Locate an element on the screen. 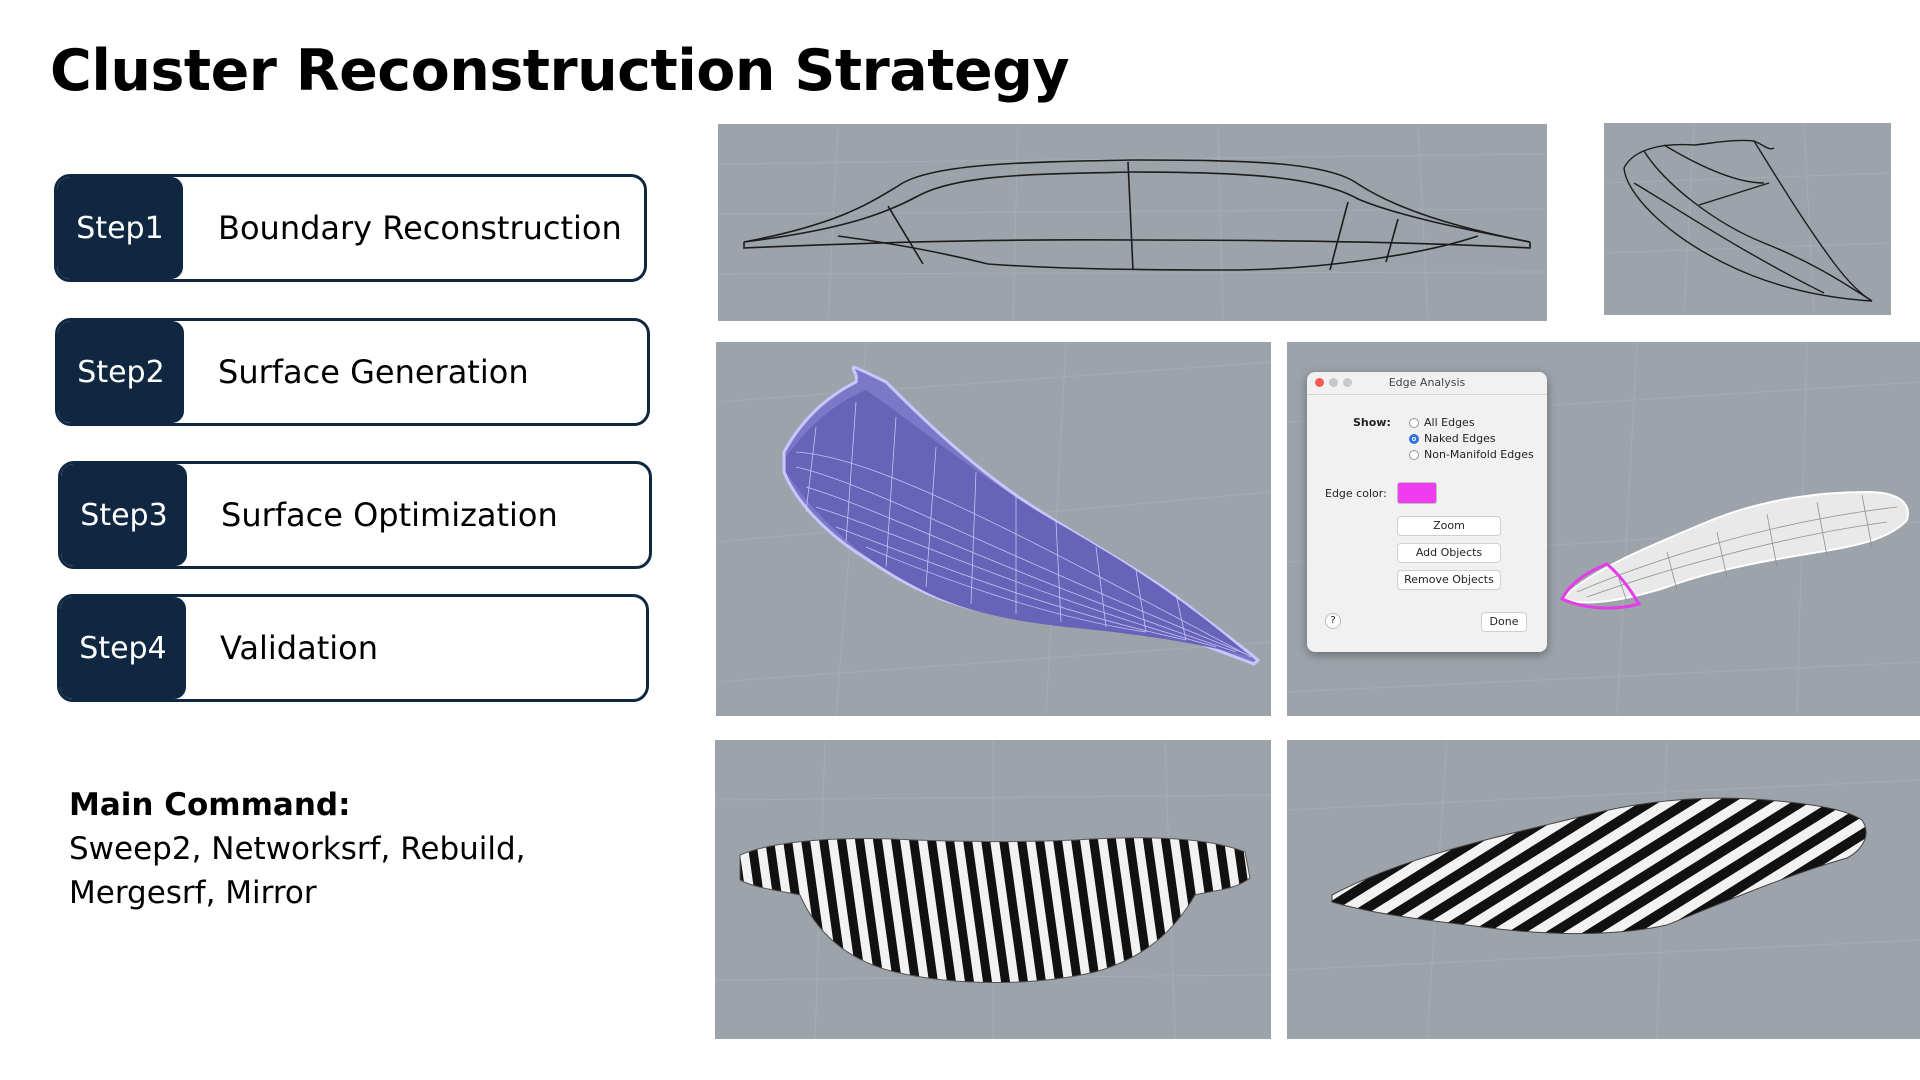 Image resolution: width=1920 pixels, height=1080 pixels. viewport-zebra-front is located at coordinates (993, 889).